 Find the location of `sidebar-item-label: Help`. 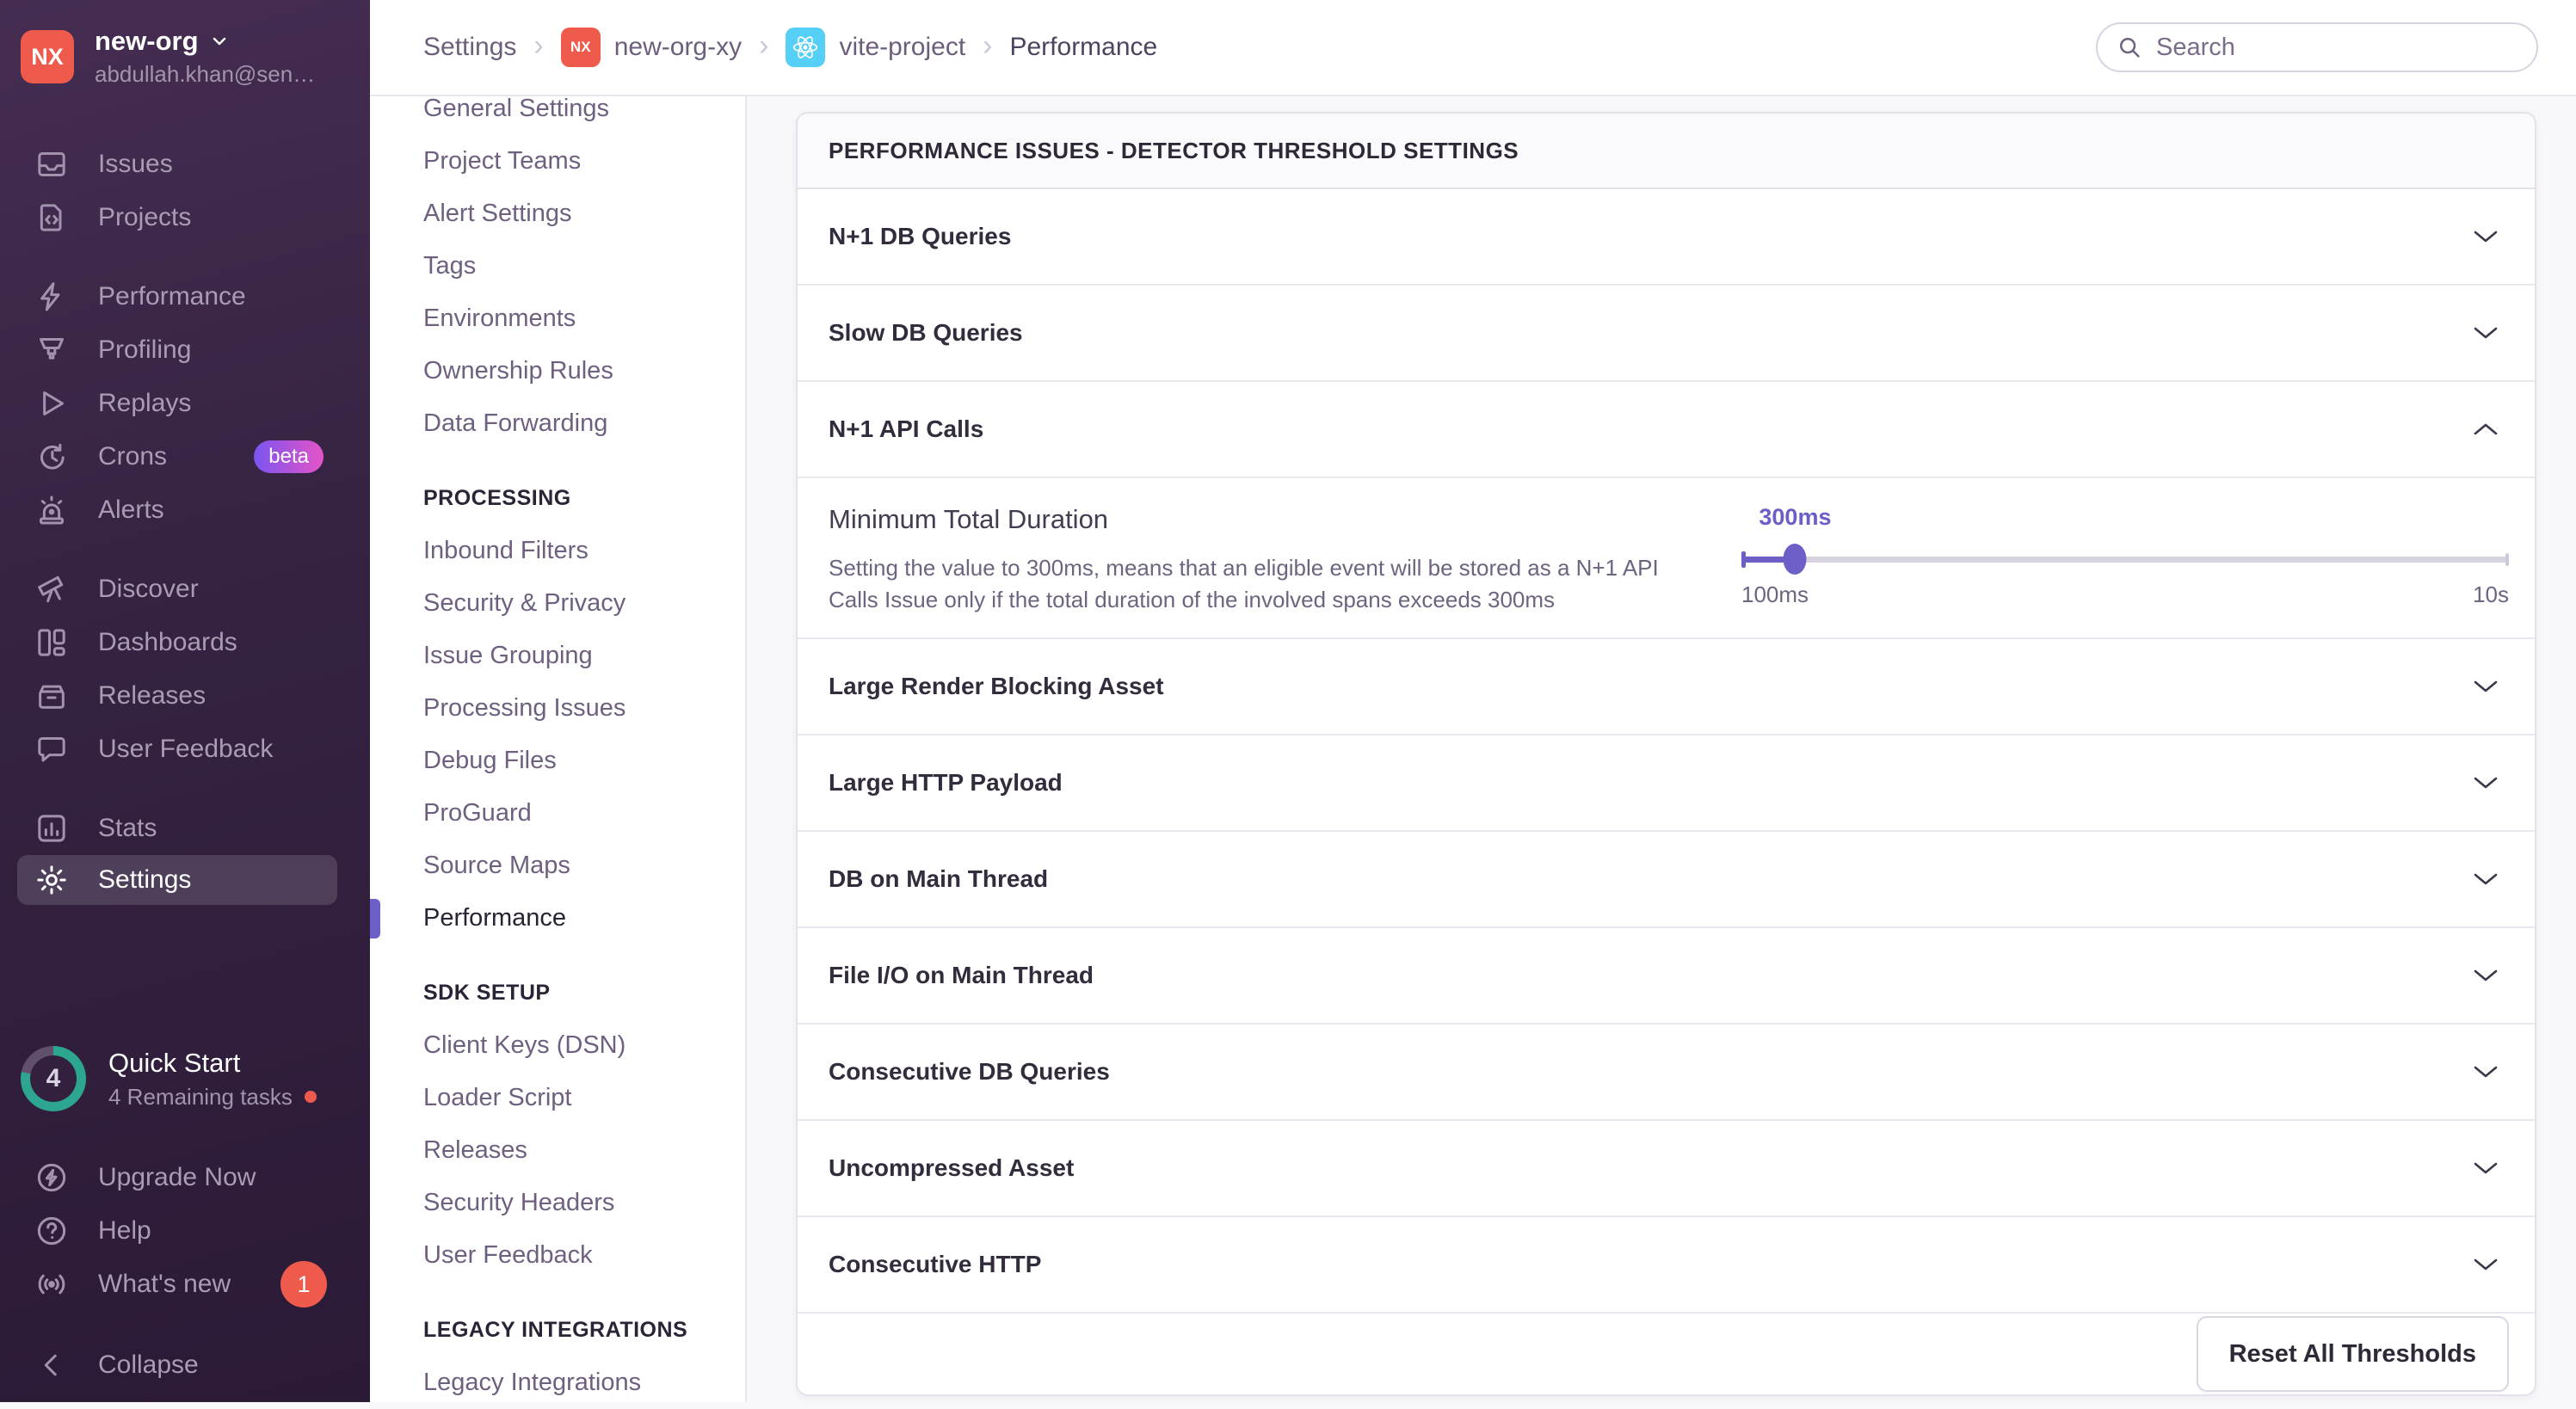

sidebar-item-label: Help is located at coordinates (125, 1231).